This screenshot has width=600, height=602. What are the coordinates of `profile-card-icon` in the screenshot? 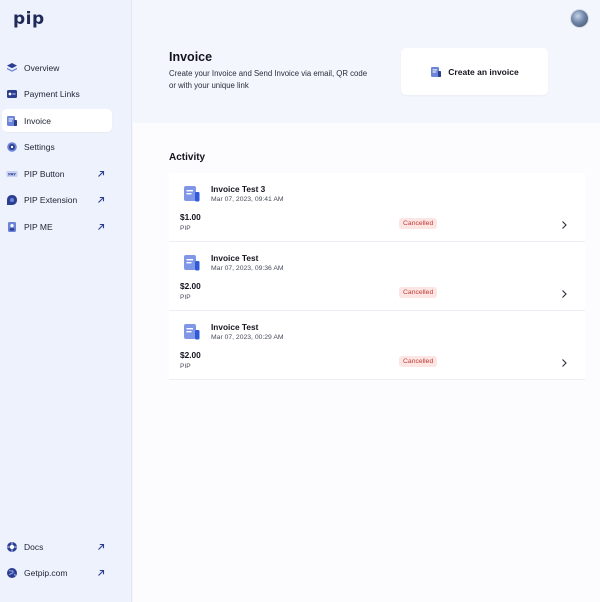 It's located at (12, 227).